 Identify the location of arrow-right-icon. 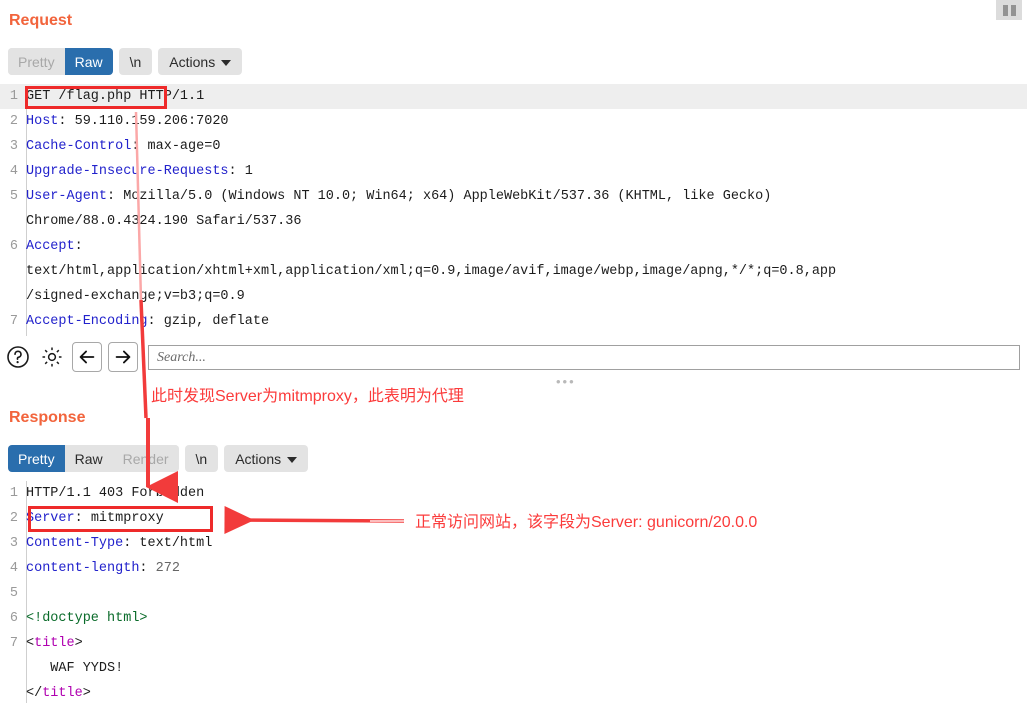
(123, 357).